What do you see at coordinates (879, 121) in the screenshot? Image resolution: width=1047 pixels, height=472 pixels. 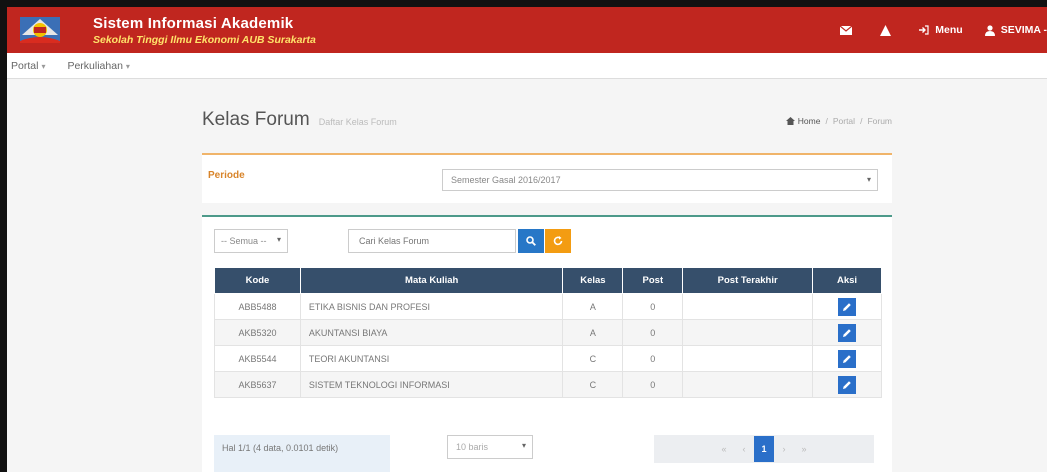 I see `breadcrumb-forum: Forum` at bounding box center [879, 121].